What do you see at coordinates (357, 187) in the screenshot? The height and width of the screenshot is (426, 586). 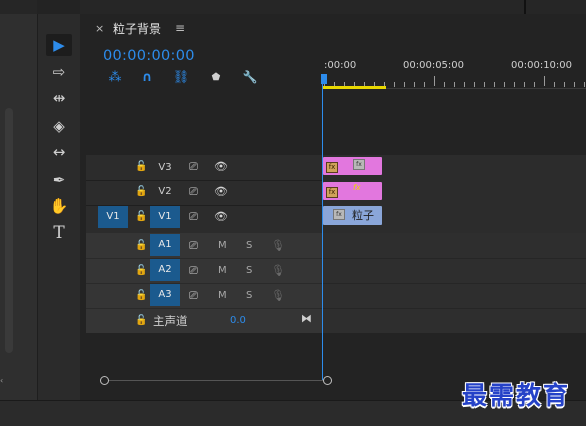 I see `fx-applied-icon: fx` at bounding box center [357, 187].